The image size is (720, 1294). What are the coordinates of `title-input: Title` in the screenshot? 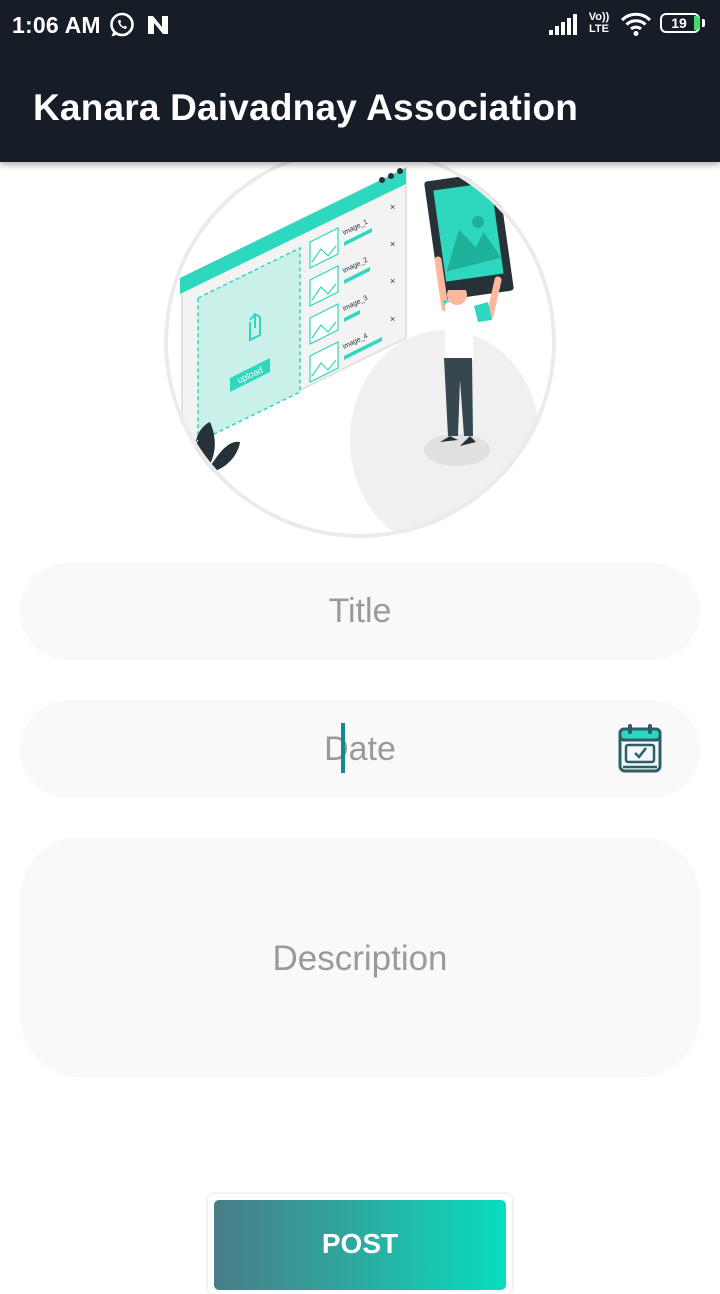 It's located at (360, 611).